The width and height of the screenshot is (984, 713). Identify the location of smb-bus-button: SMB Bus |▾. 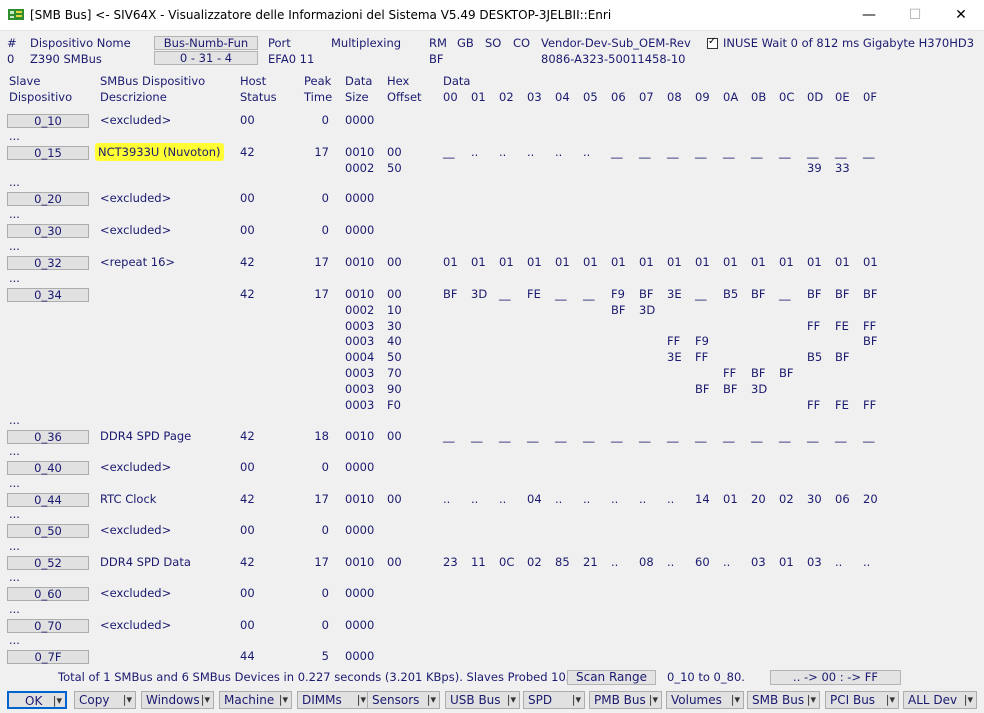
(783, 700).